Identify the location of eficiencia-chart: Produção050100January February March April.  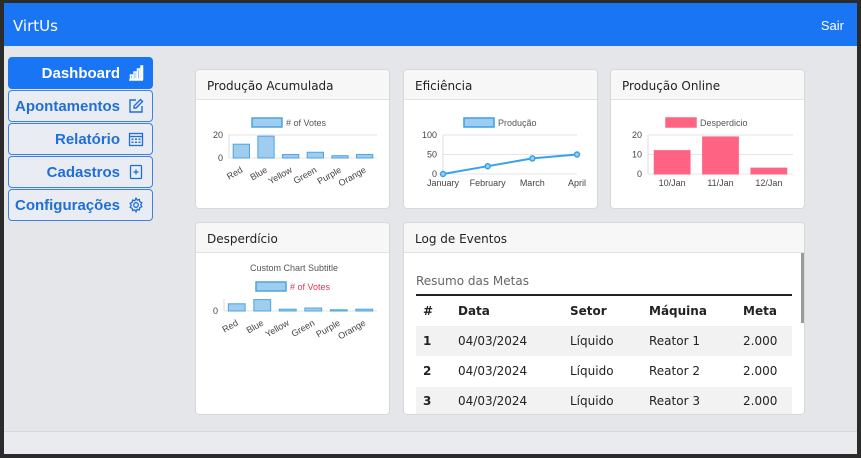
(504, 152).